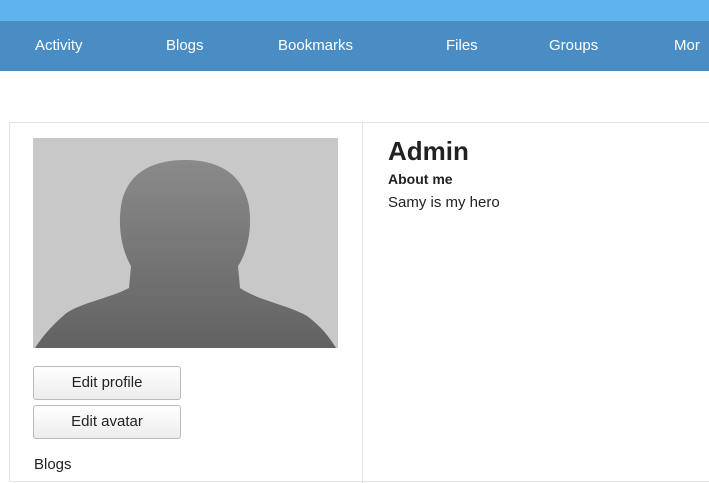 This screenshot has height=483, width=709. Describe the element at coordinates (462, 46) in the screenshot. I see `nav-files: Files` at that location.